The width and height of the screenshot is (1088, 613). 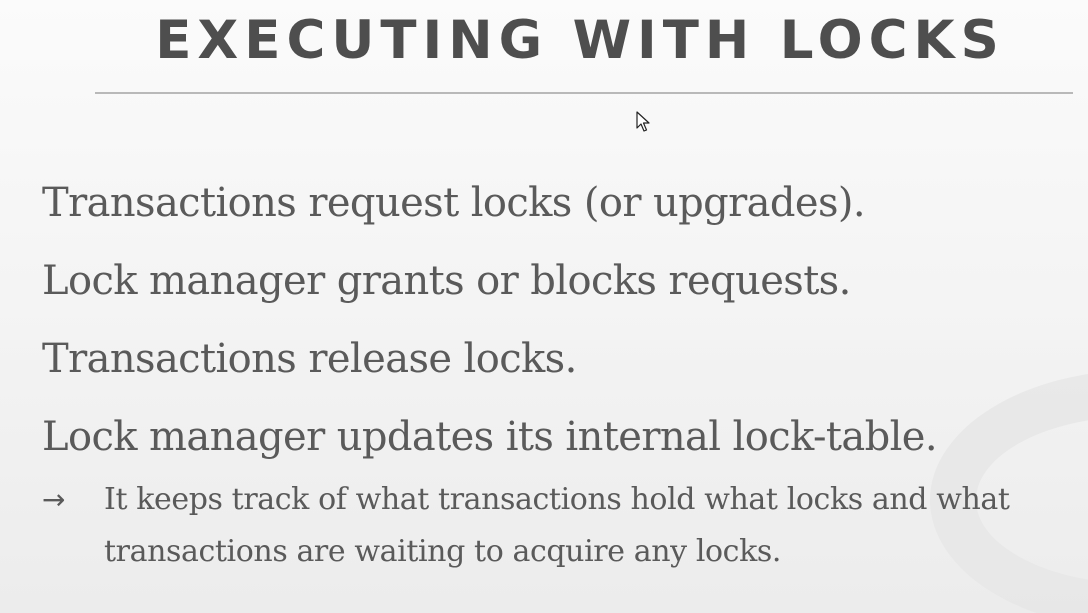 I want to click on bullet-item: Lock manager grants or blocks requests., so click(x=446, y=281).